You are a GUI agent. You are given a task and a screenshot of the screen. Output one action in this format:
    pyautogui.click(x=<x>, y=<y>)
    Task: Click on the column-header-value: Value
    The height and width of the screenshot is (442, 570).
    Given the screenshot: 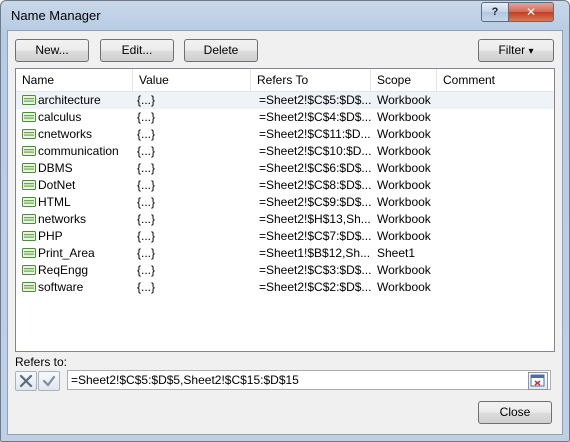 What is the action you would take?
    pyautogui.click(x=192, y=80)
    